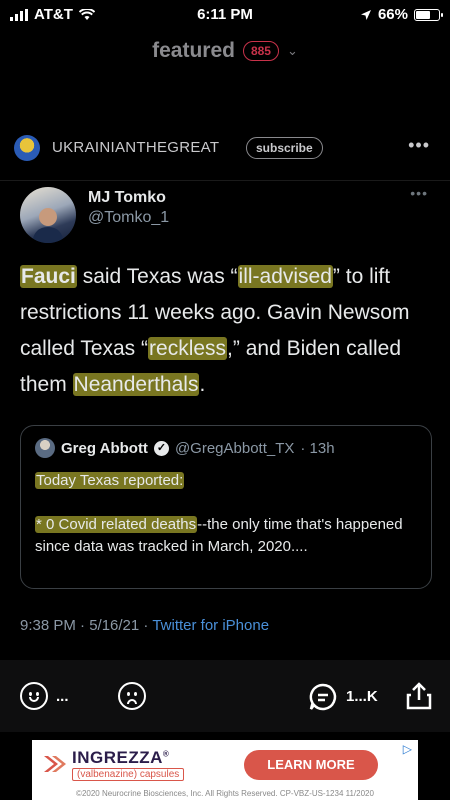 The image size is (450, 800). Describe the element at coordinates (34, 696) in the screenshot. I see `smile-icon` at that location.